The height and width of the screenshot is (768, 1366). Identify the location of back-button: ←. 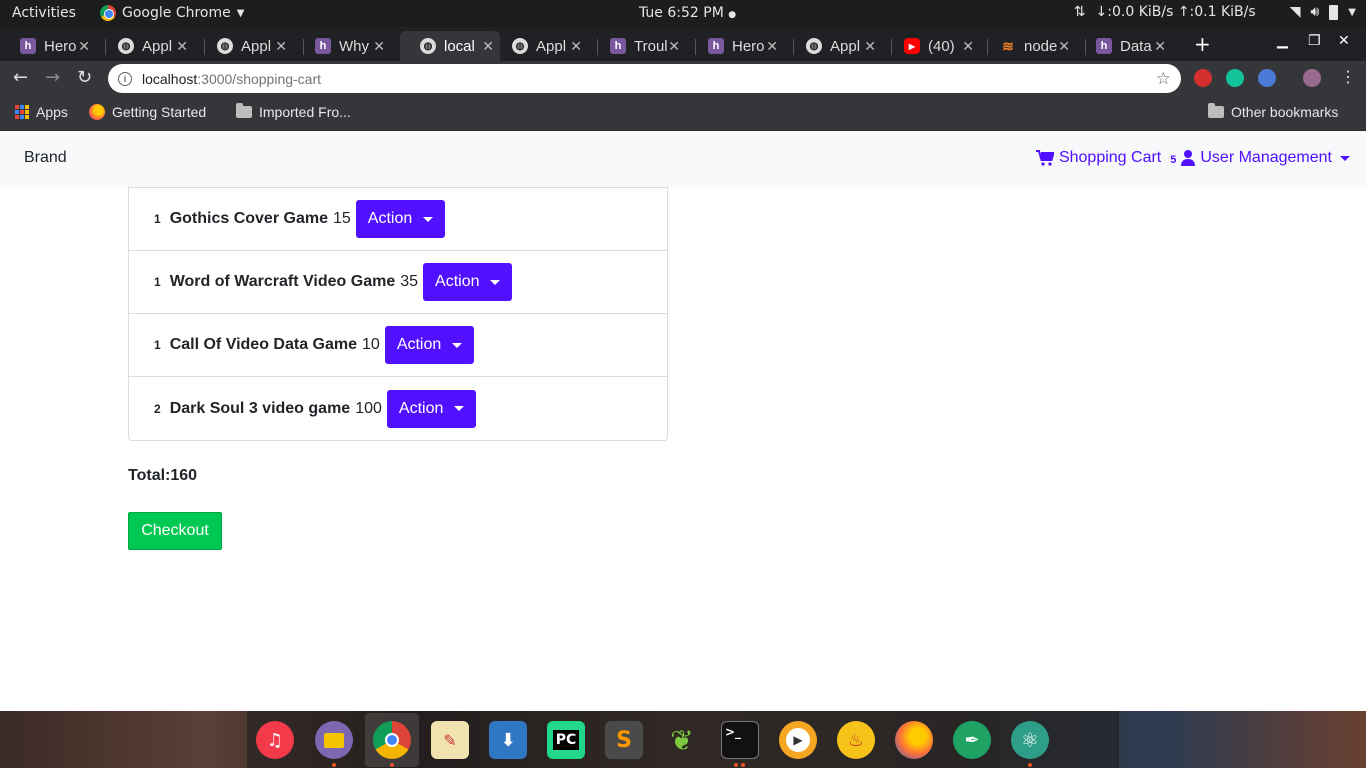
(20, 77).